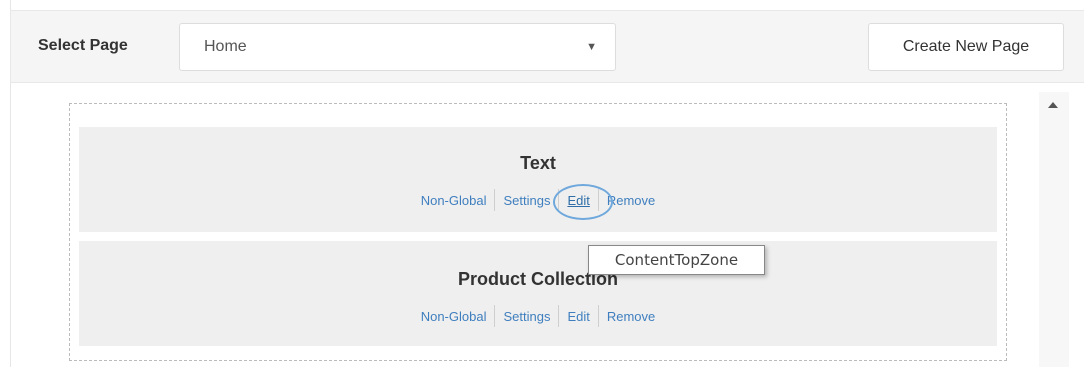 This screenshot has height=367, width=1084. I want to click on scrollbar, so click(1054, 229).